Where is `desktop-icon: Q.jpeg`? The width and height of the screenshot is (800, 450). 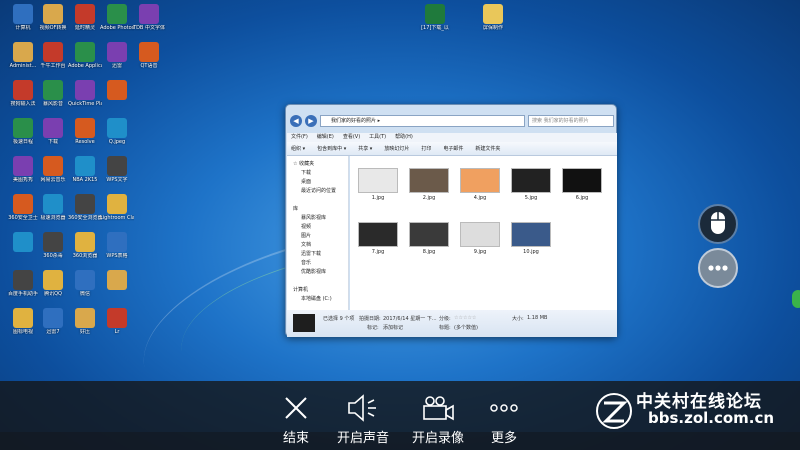
desktop-icon: Q.jpeg is located at coordinates (117, 131).